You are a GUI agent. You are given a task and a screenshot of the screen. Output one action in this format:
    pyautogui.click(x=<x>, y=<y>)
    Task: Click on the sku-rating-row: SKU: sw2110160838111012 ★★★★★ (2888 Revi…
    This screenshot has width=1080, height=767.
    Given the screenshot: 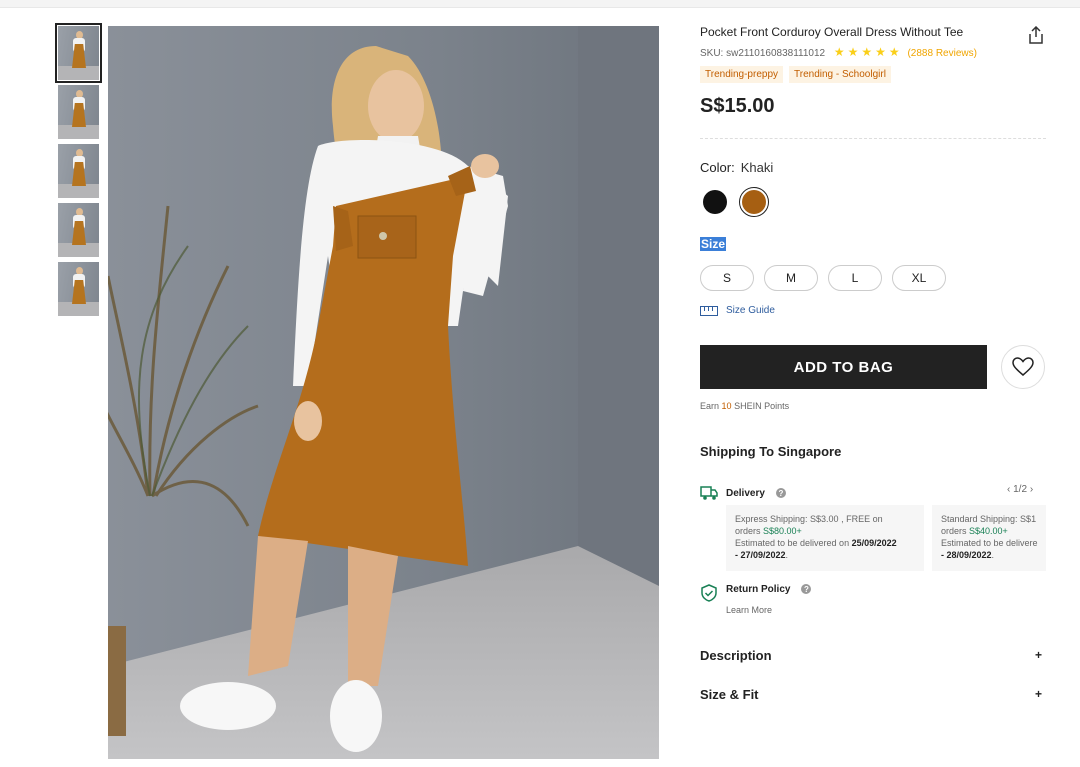 What is the action you would take?
    pyautogui.click(x=838, y=52)
    